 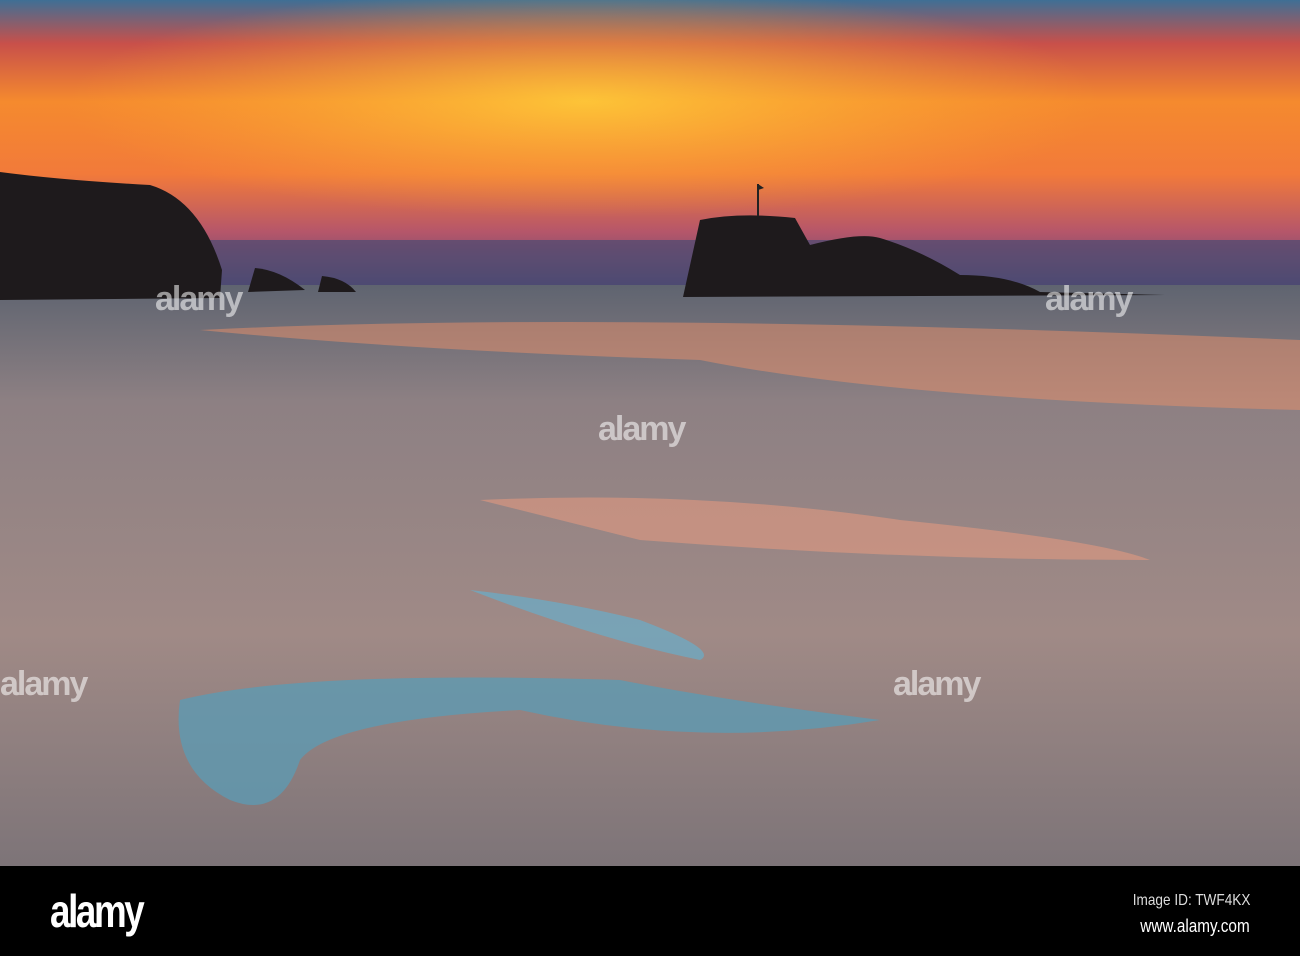 I want to click on footer-bar: alamy Image ID: TWF4KX www.alamy.com, so click(x=650, y=911).